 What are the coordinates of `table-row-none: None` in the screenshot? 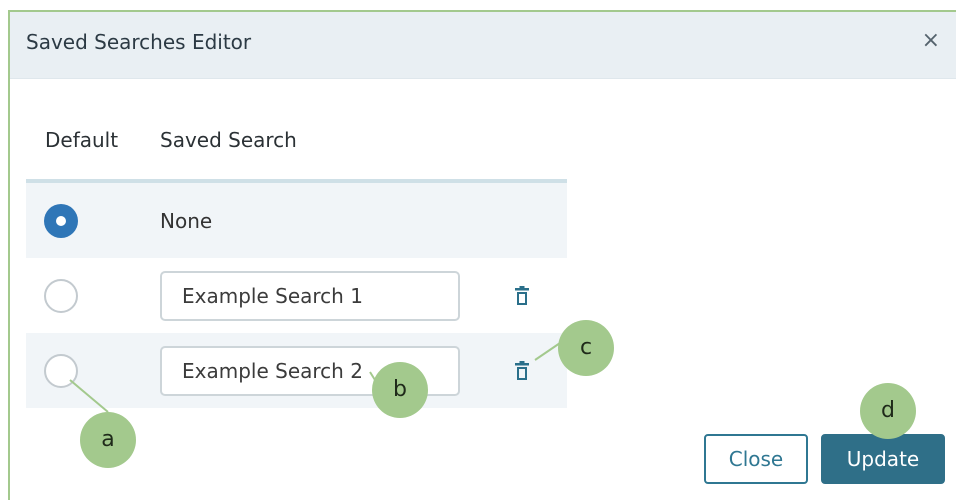 It's located at (296, 220).